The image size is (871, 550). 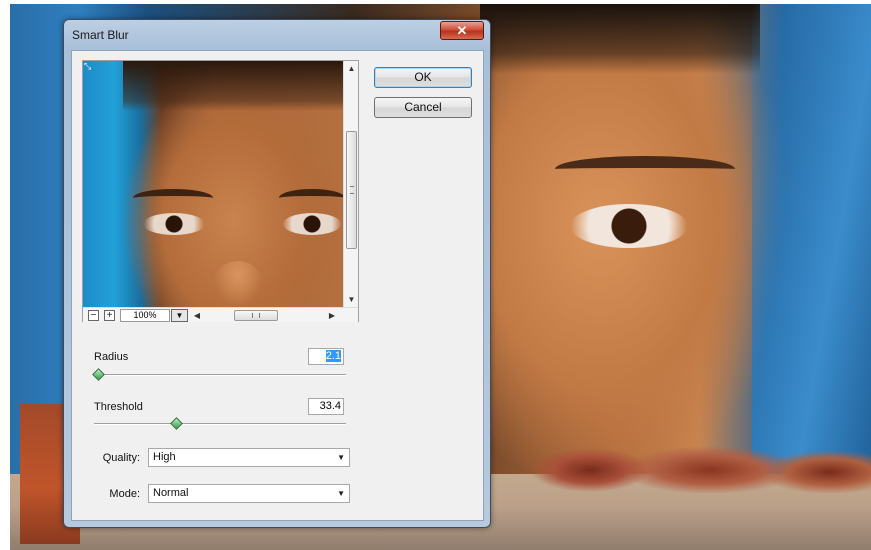 I want to click on close-icon: ✕, so click(x=462, y=30).